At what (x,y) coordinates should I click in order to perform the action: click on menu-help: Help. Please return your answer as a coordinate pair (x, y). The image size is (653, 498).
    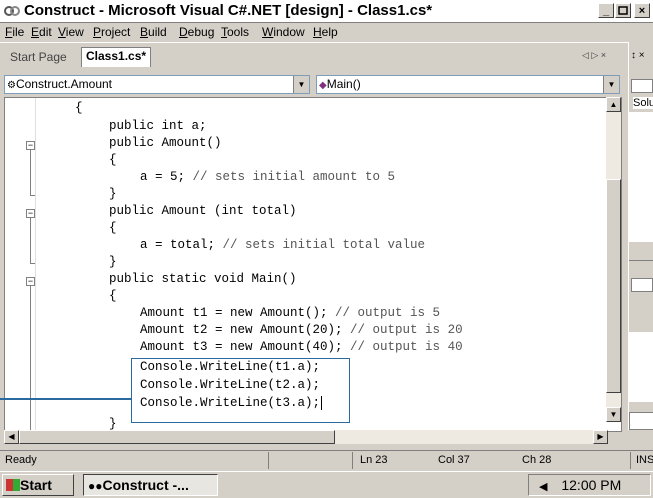
    Looking at the image, I should click on (325, 32).